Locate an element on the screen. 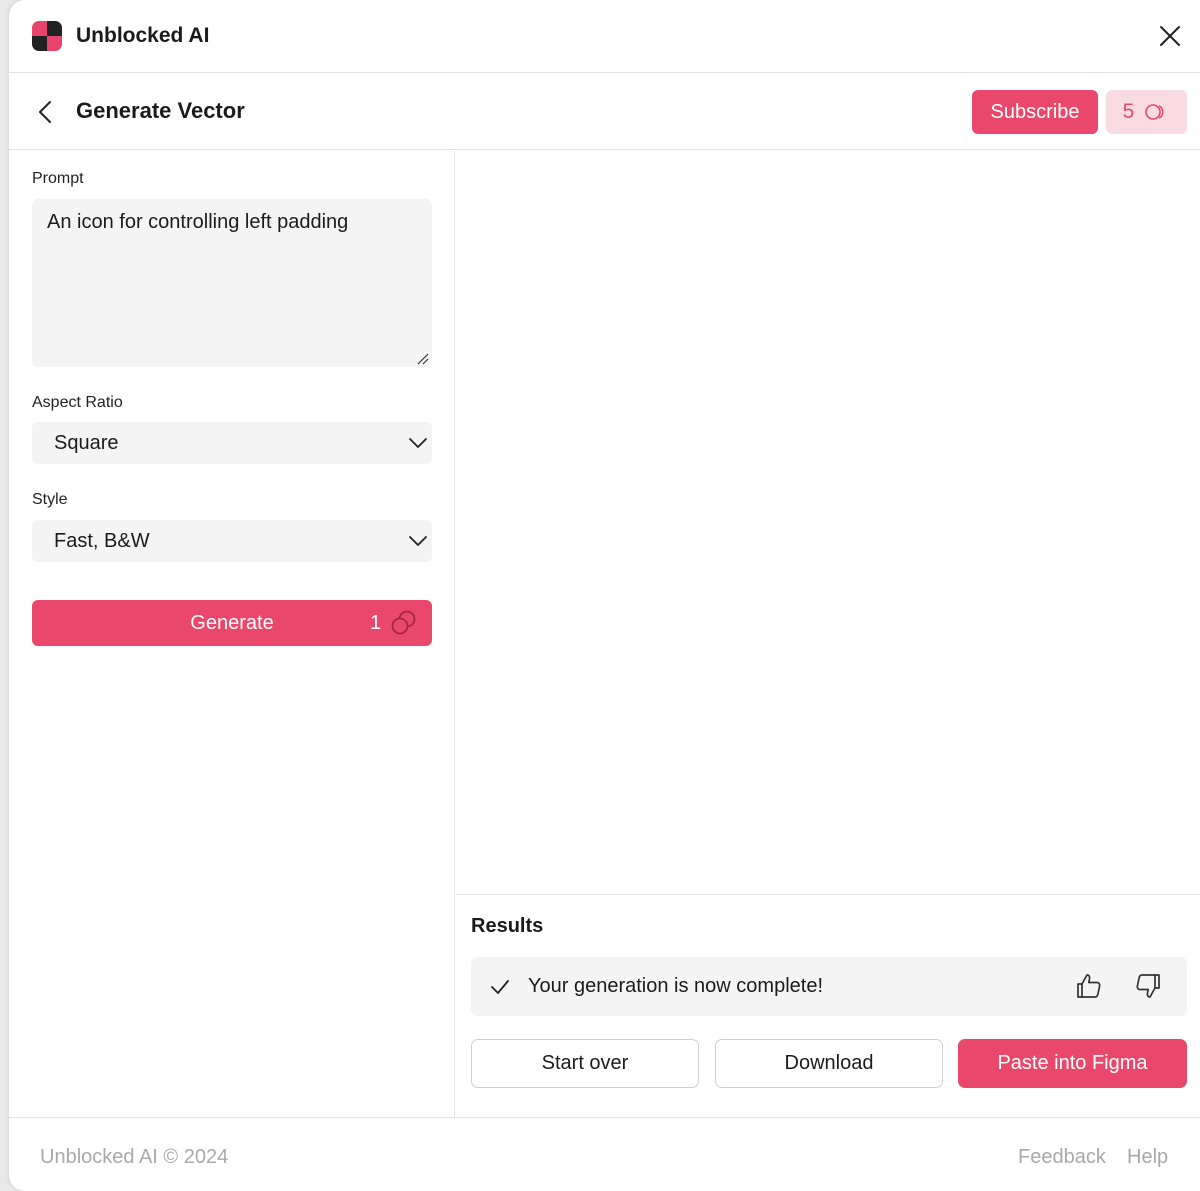 Image resolution: width=1200 pixels, height=1191 pixels. app-logo is located at coordinates (47, 36).